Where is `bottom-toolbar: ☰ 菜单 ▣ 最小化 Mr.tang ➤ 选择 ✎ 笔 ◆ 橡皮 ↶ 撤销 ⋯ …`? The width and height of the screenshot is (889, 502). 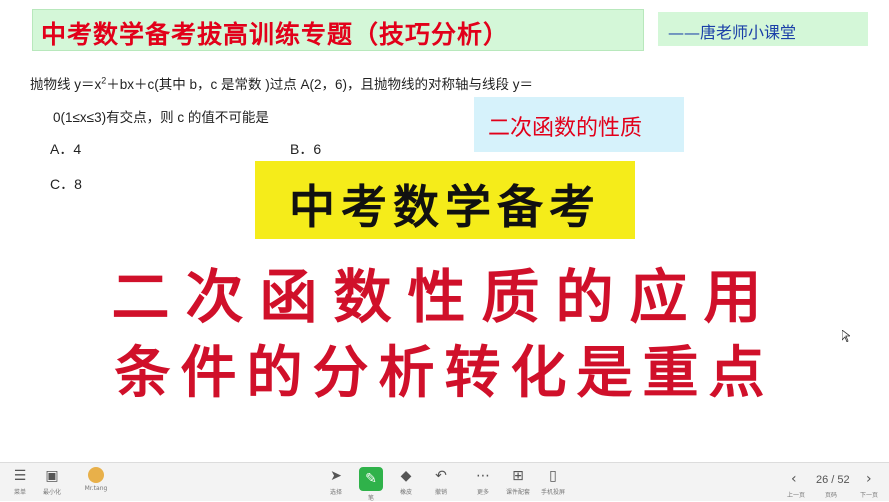
bottom-toolbar: ☰ 菜单 ▣ 最小化 Mr.tang ➤ 选择 ✎ 笔 ◆ 橡皮 ↶ 撤销 ⋯ … is located at coordinates (444, 482).